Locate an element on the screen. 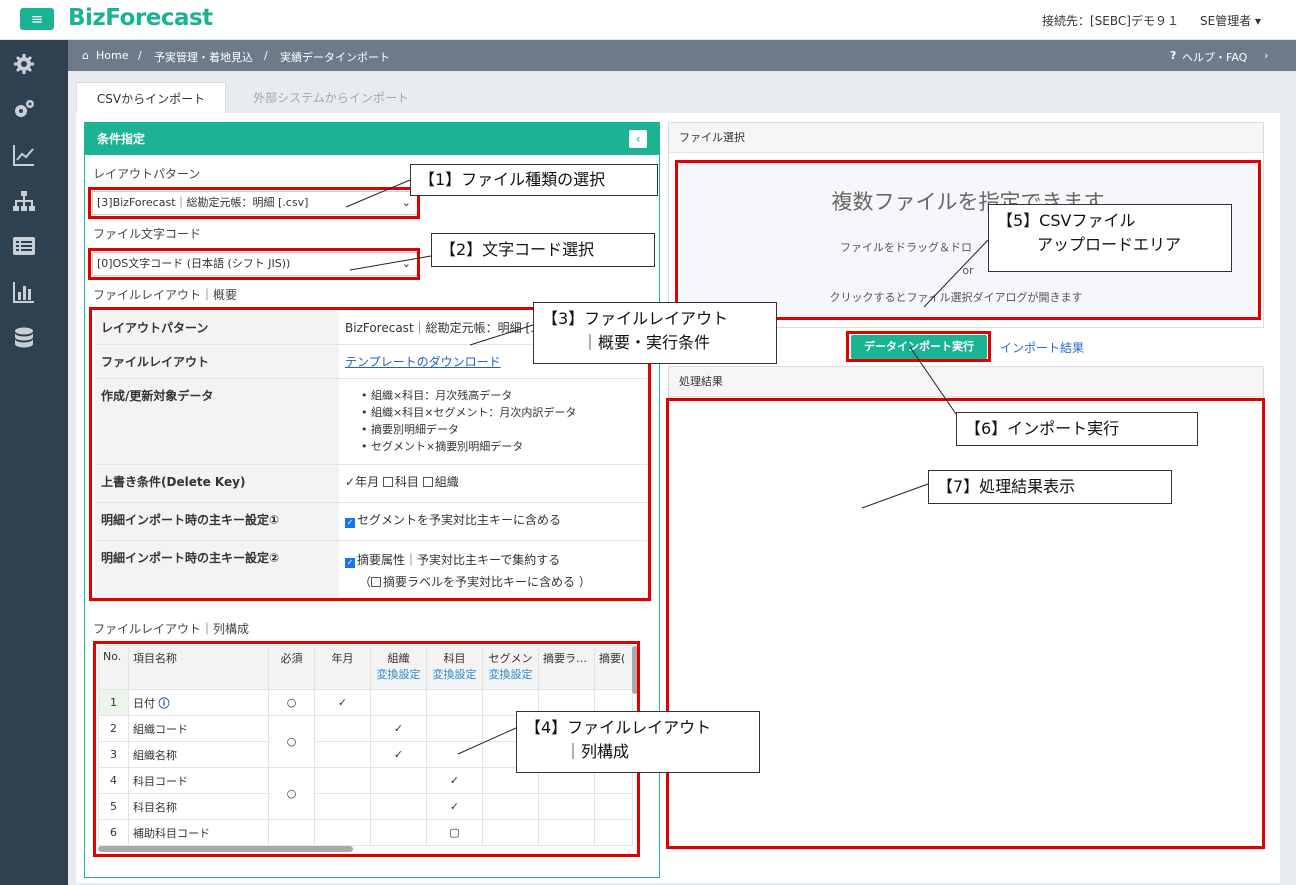 Image resolution: width=1296 pixels, height=885 pixels. callout-3-line2: ｜概要・実行条件 is located at coordinates (646, 342).